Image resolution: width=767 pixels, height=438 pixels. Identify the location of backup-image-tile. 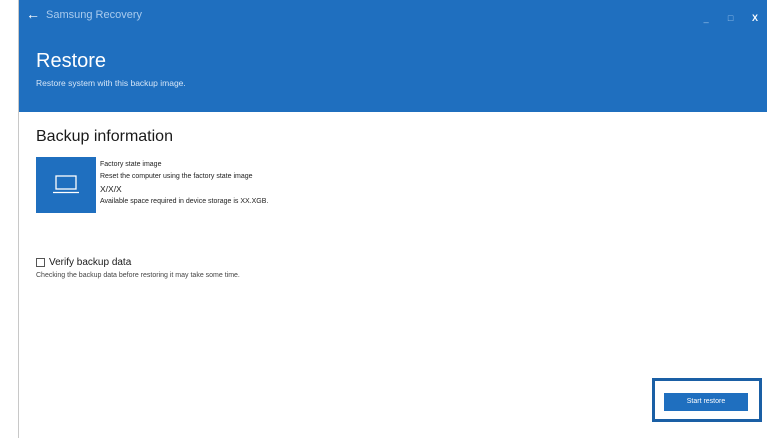
(66, 185).